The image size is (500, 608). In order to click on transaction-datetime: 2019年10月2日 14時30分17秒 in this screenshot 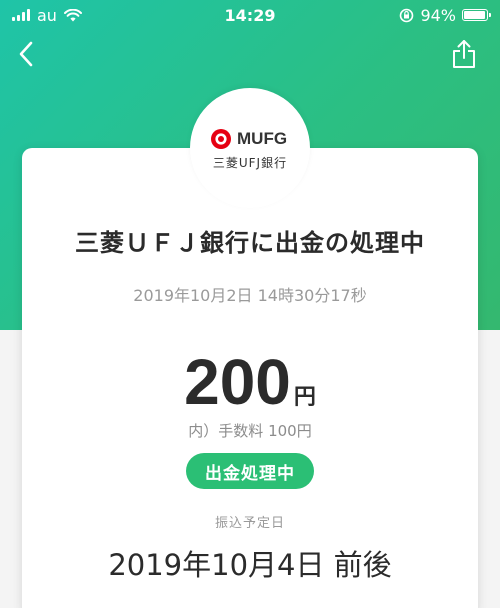, I will do `click(250, 295)`.